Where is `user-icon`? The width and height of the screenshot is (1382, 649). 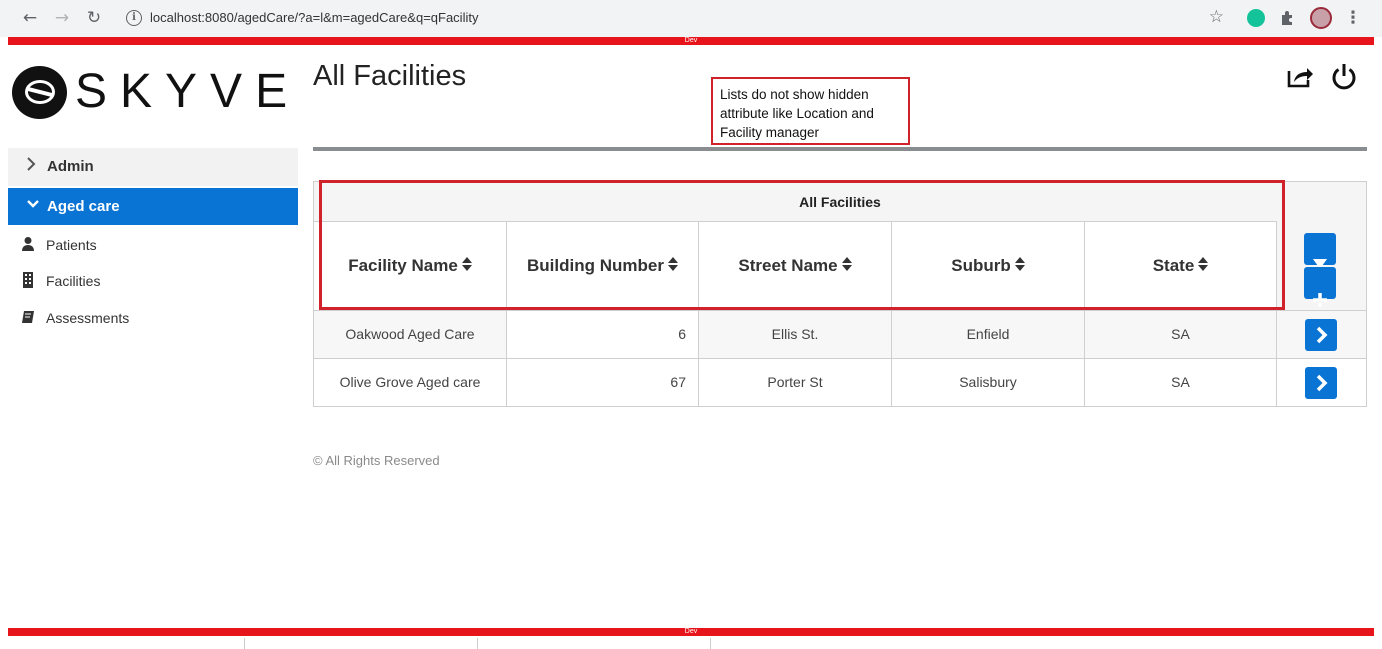
user-icon is located at coordinates (28, 244).